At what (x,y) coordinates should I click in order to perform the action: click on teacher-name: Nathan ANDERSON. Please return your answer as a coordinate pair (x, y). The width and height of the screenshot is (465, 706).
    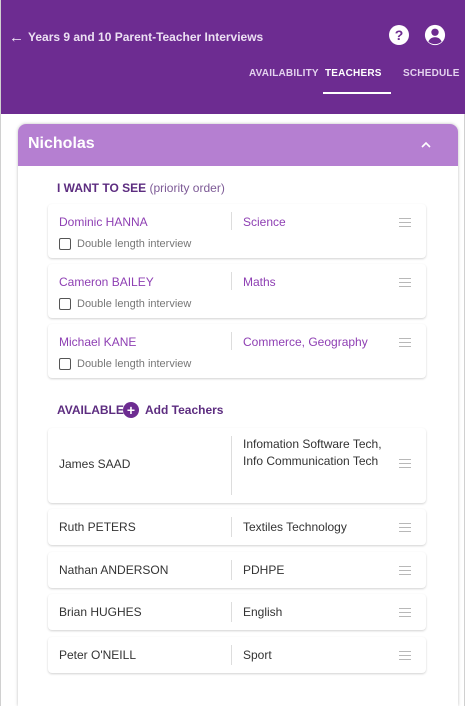
    Looking at the image, I should click on (113, 570).